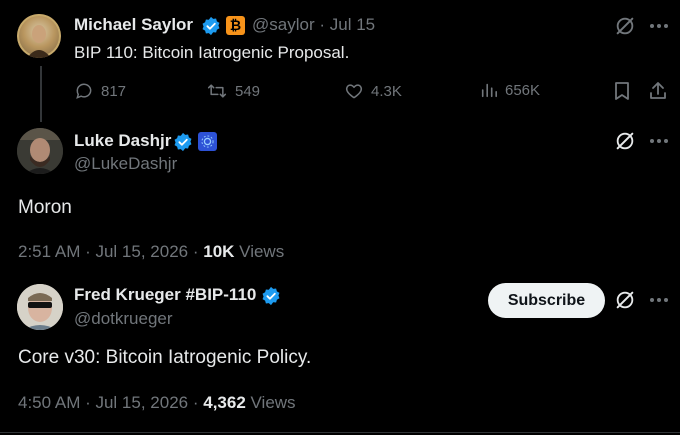 The height and width of the screenshot is (435, 680). I want to click on affiliate-badge-icon, so click(207, 141).